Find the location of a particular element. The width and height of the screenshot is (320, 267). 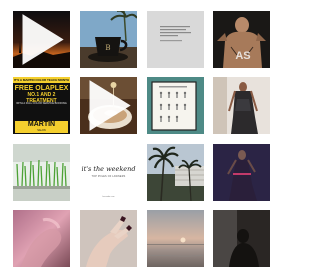

pink-hands-photo is located at coordinates (41, 238).